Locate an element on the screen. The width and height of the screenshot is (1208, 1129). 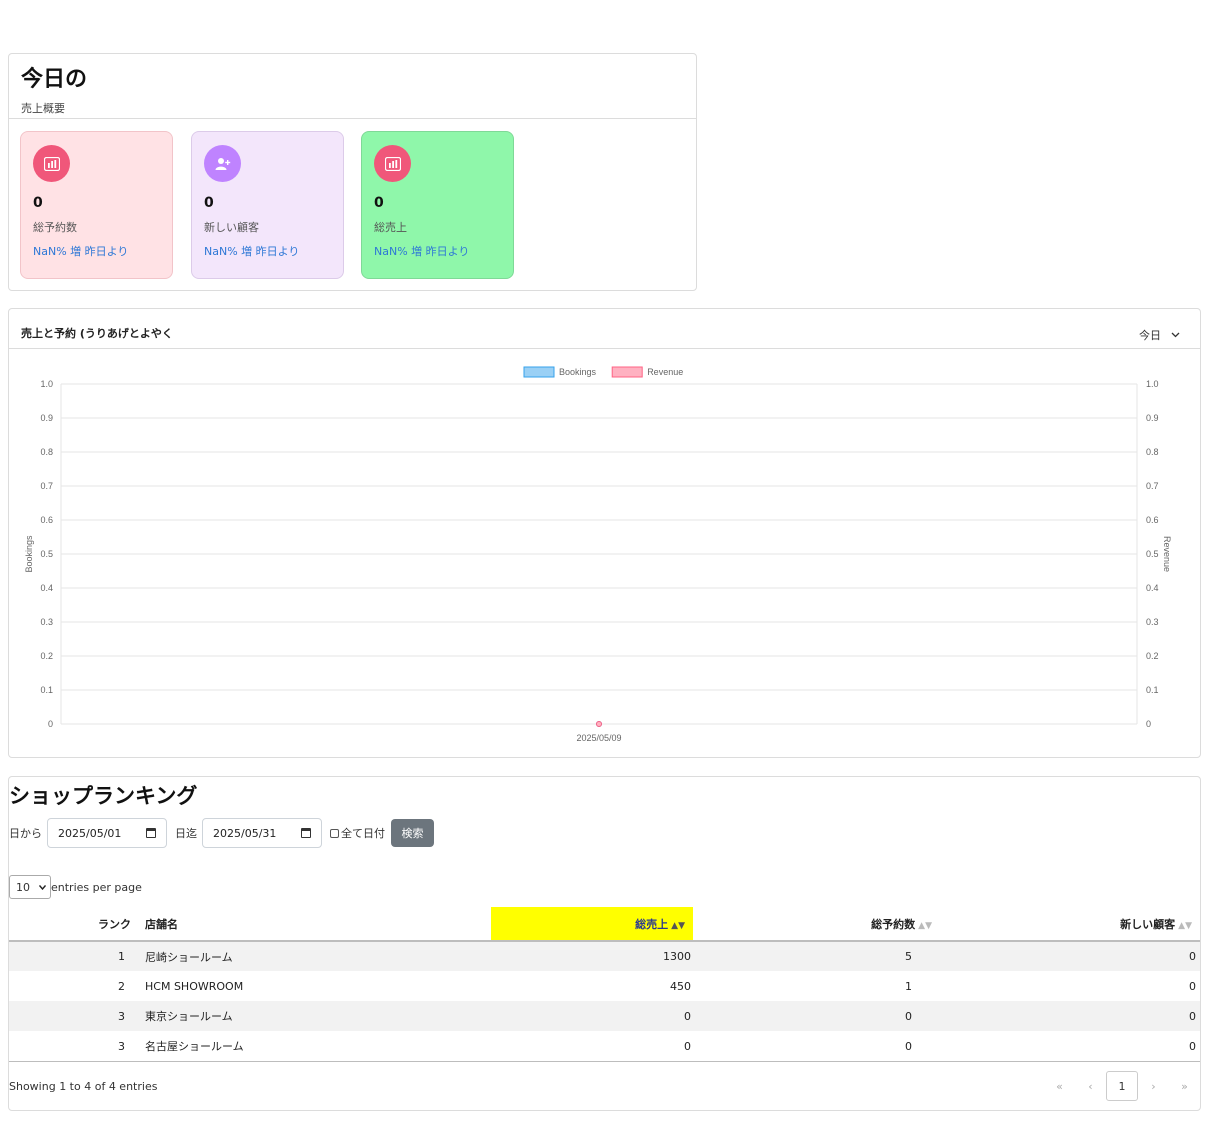
next-page-button: › is located at coordinates (1153, 1086).